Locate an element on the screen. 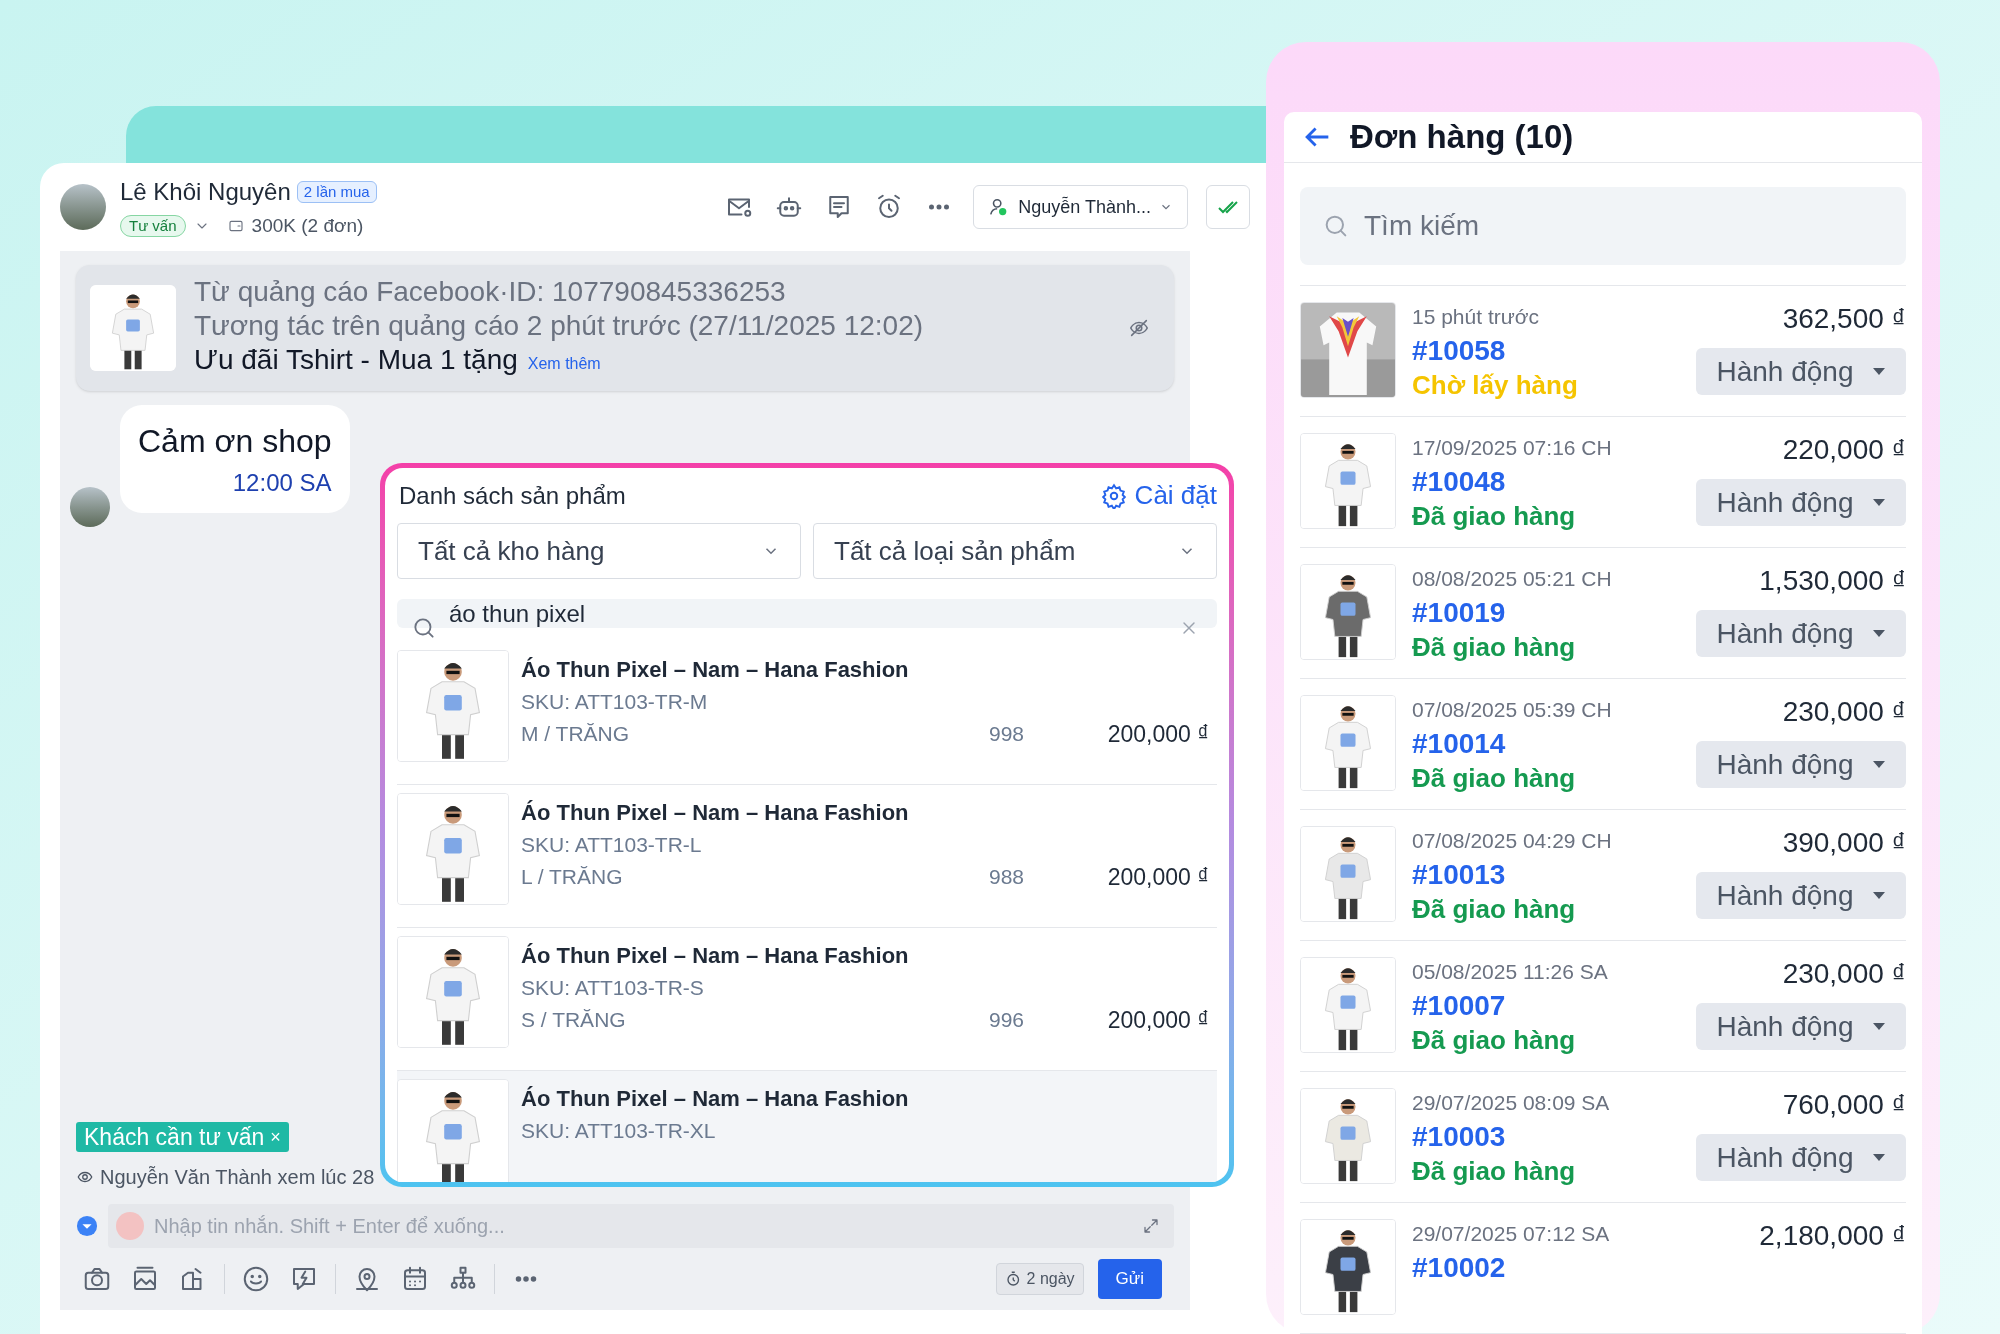  order-id: #10058 is located at coordinates (1495, 351).